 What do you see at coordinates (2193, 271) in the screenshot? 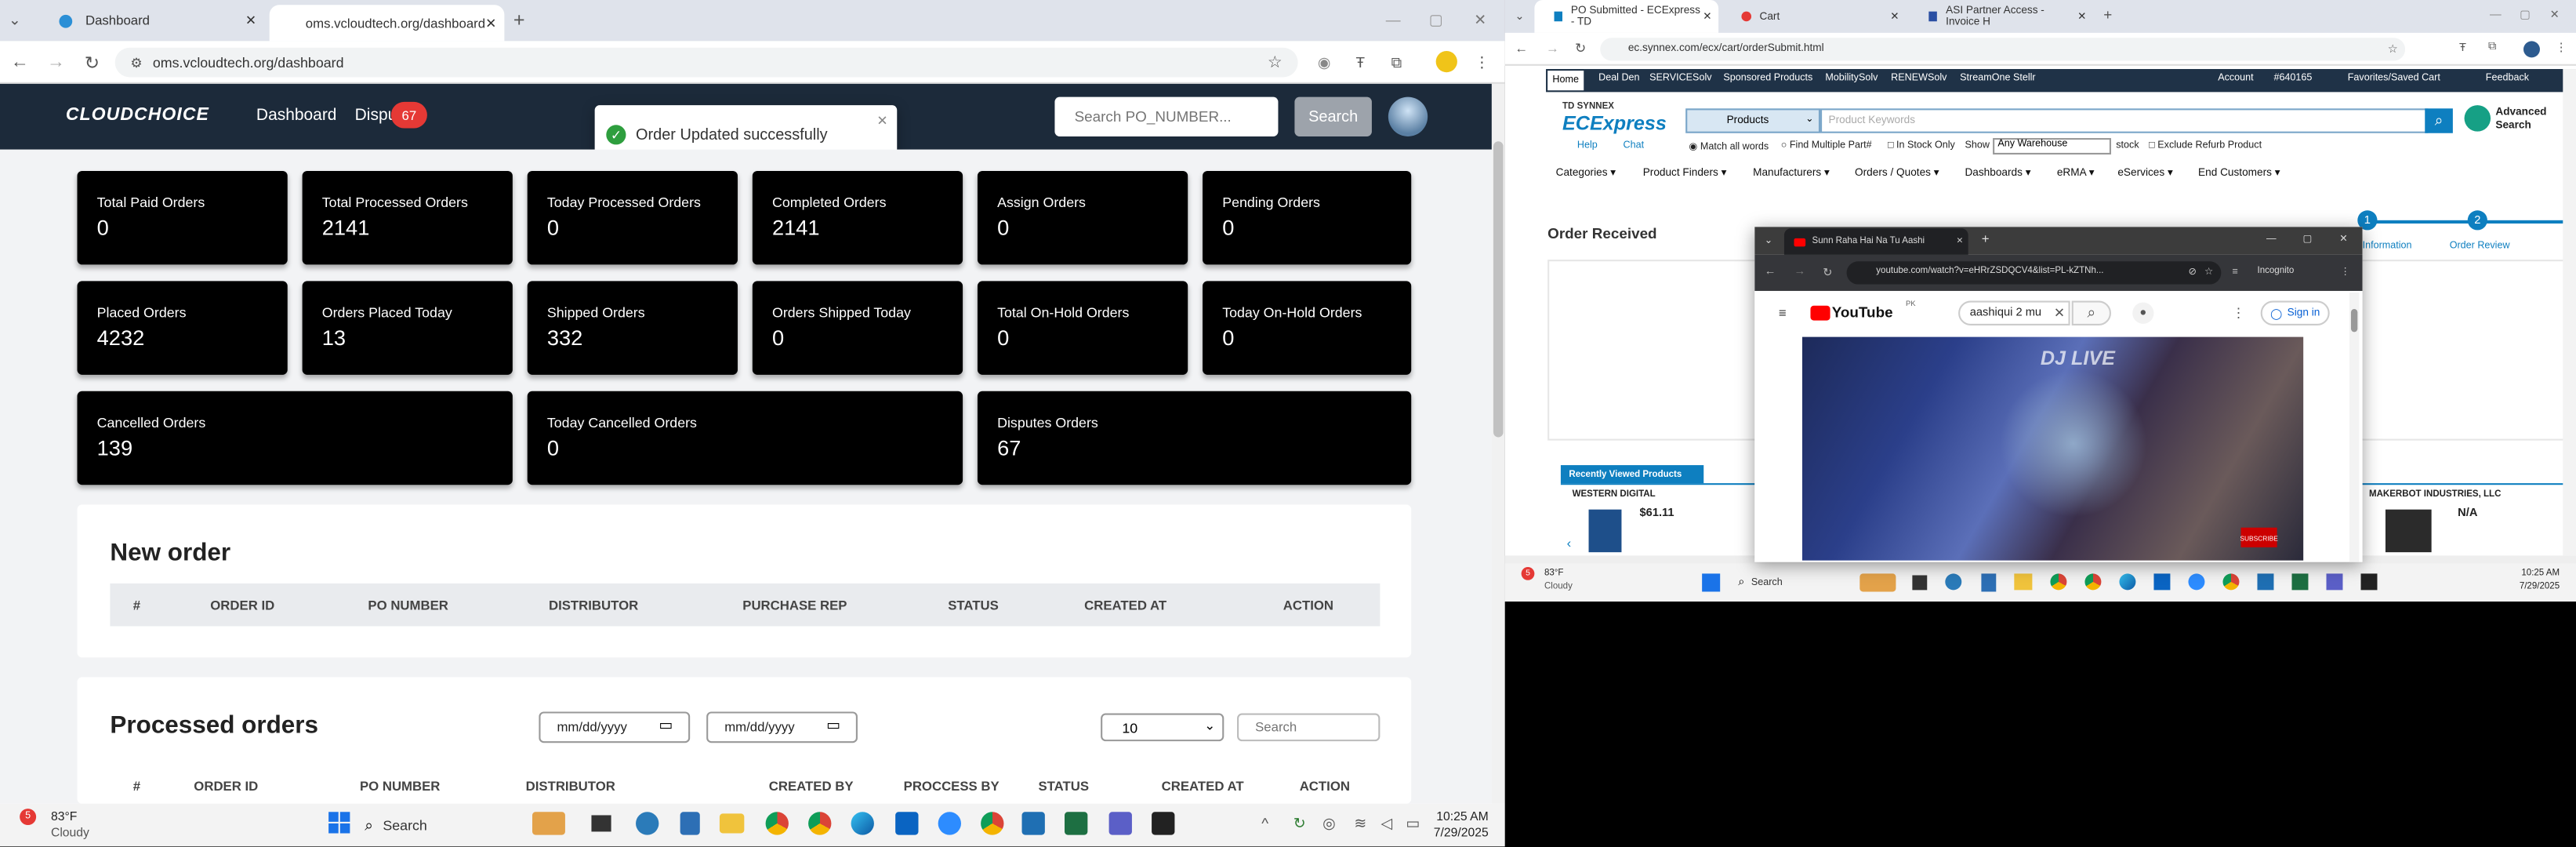
I see `eye-off-icon: ⊘` at bounding box center [2193, 271].